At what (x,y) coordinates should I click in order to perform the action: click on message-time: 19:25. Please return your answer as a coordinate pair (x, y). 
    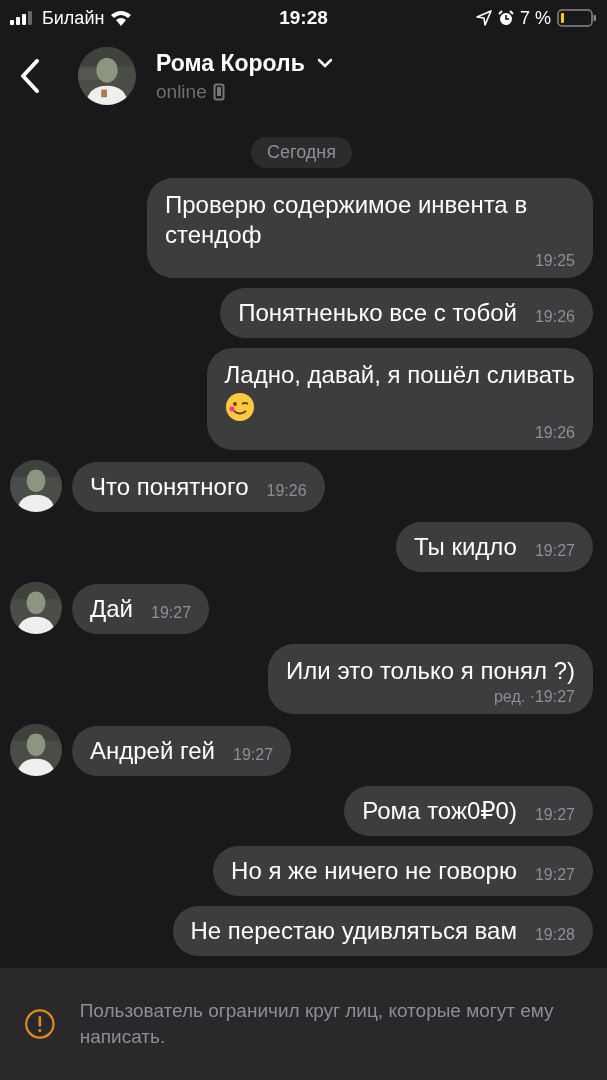
    Looking at the image, I should click on (554, 261).